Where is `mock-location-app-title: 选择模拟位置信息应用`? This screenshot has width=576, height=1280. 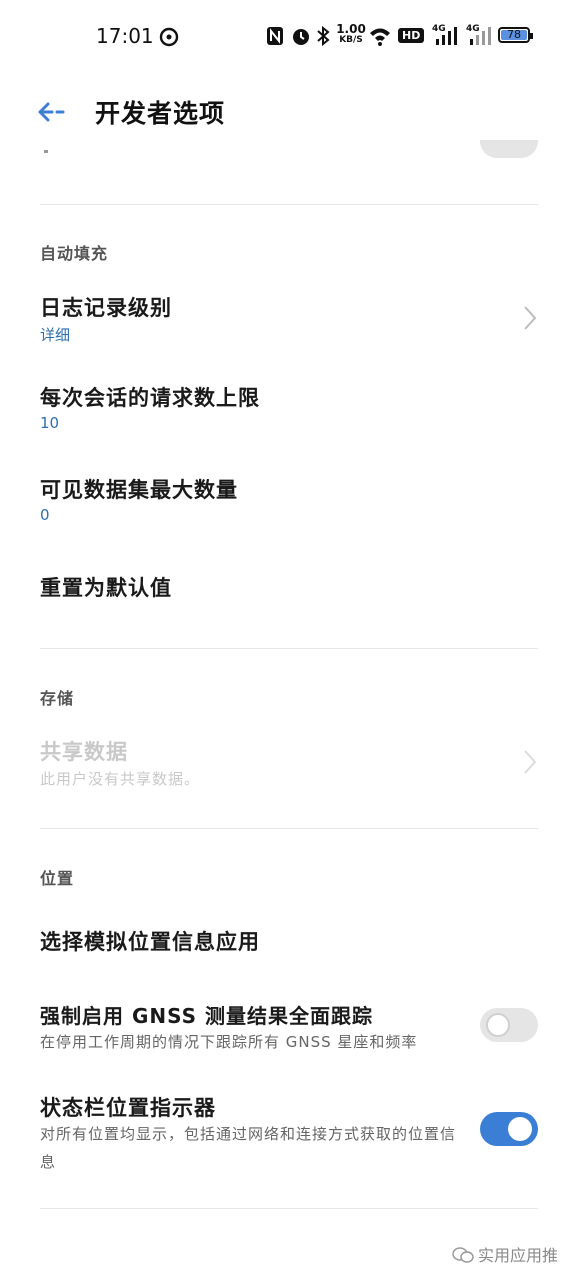
mock-location-app-title: 选择模拟位置信息应用 is located at coordinates (150, 942).